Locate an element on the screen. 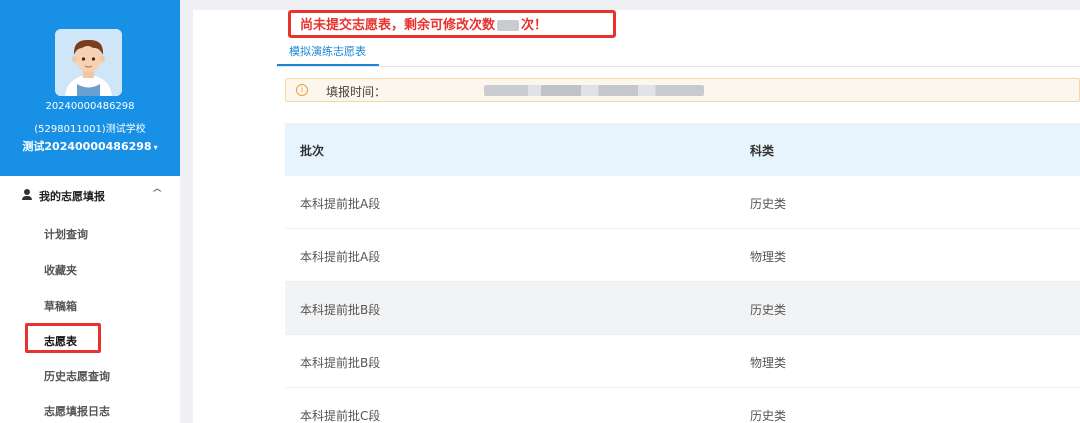 The image size is (1080, 423). tab-simulation-form: 模拟演练志愿表 is located at coordinates (327, 51).